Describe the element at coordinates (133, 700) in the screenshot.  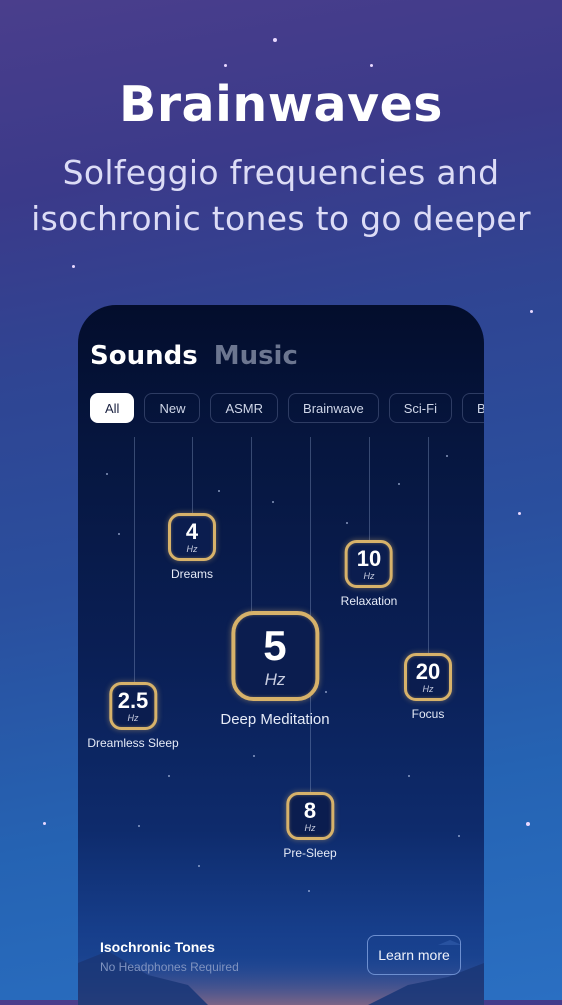
I see `frequency-value: 2.5` at that location.